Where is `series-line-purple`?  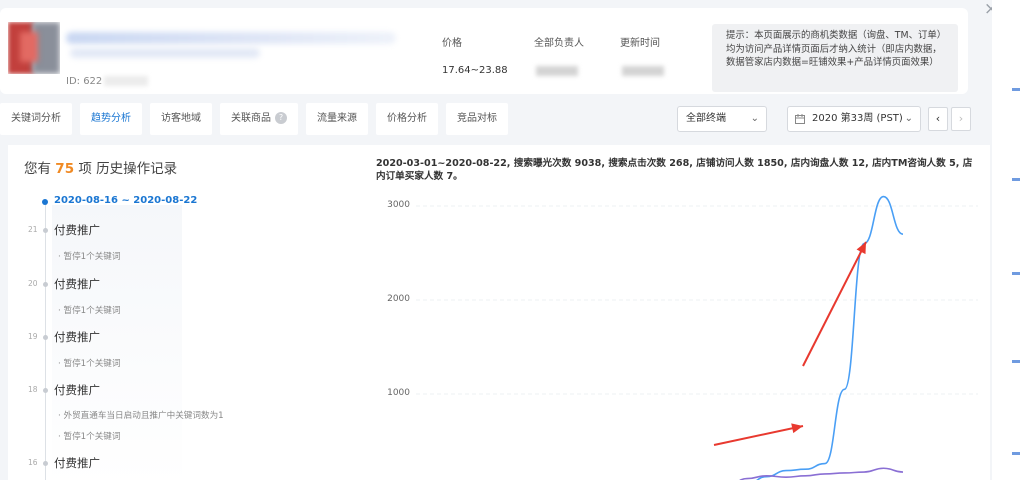 series-line-purple is located at coordinates (821, 473).